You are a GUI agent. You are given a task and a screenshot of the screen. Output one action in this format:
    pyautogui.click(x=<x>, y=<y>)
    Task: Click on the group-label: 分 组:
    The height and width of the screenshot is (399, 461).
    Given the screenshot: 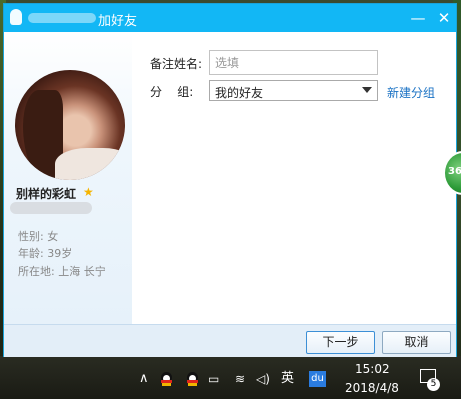 What is the action you would take?
    pyautogui.click(x=172, y=92)
    